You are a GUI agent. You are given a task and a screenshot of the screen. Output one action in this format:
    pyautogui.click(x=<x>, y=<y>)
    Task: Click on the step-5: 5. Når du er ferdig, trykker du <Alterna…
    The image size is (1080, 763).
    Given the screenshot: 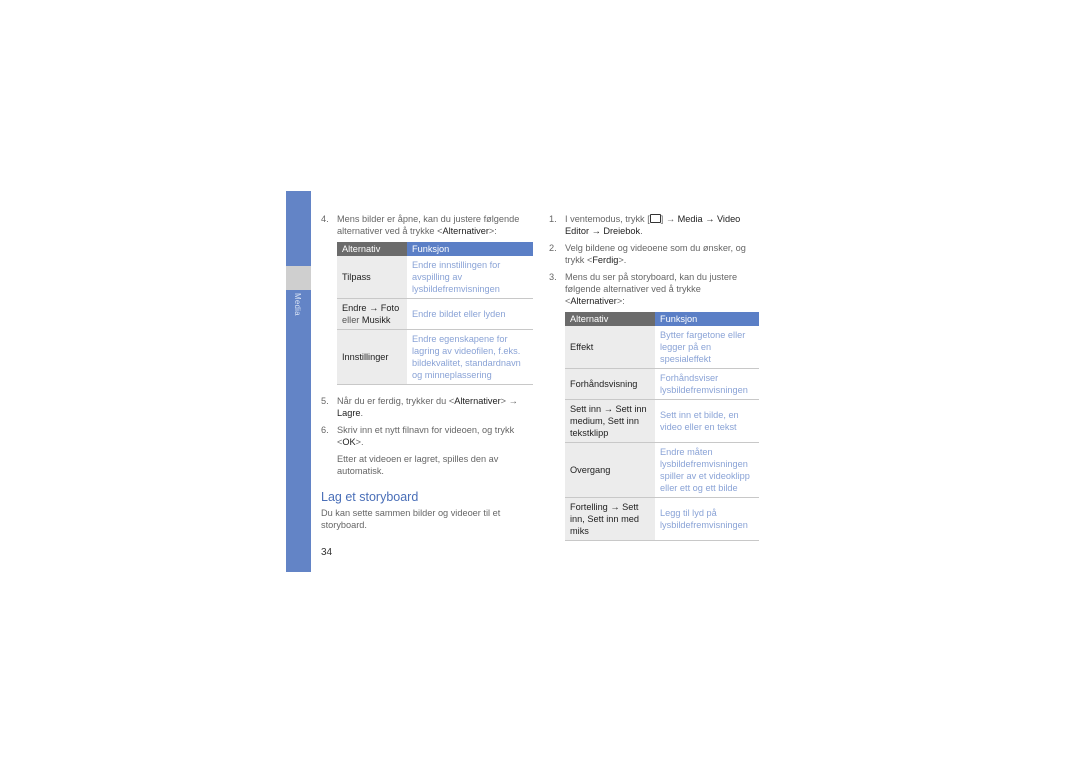 What is the action you would take?
    pyautogui.click(x=419, y=407)
    